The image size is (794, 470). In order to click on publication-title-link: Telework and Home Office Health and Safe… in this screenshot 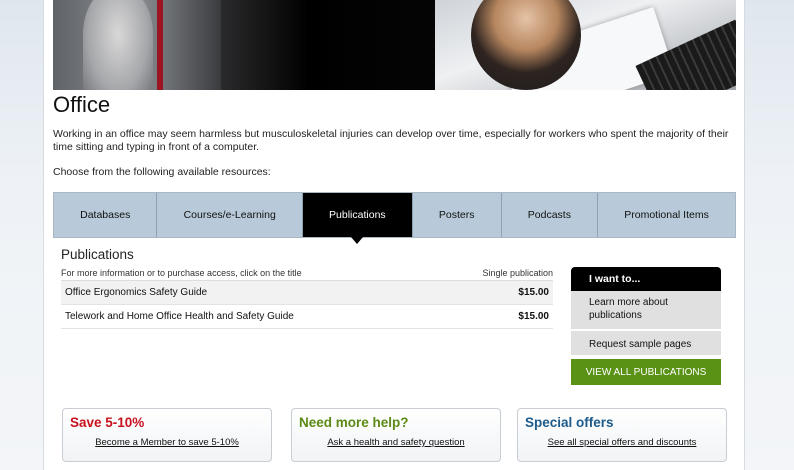, I will do `click(179, 316)`.